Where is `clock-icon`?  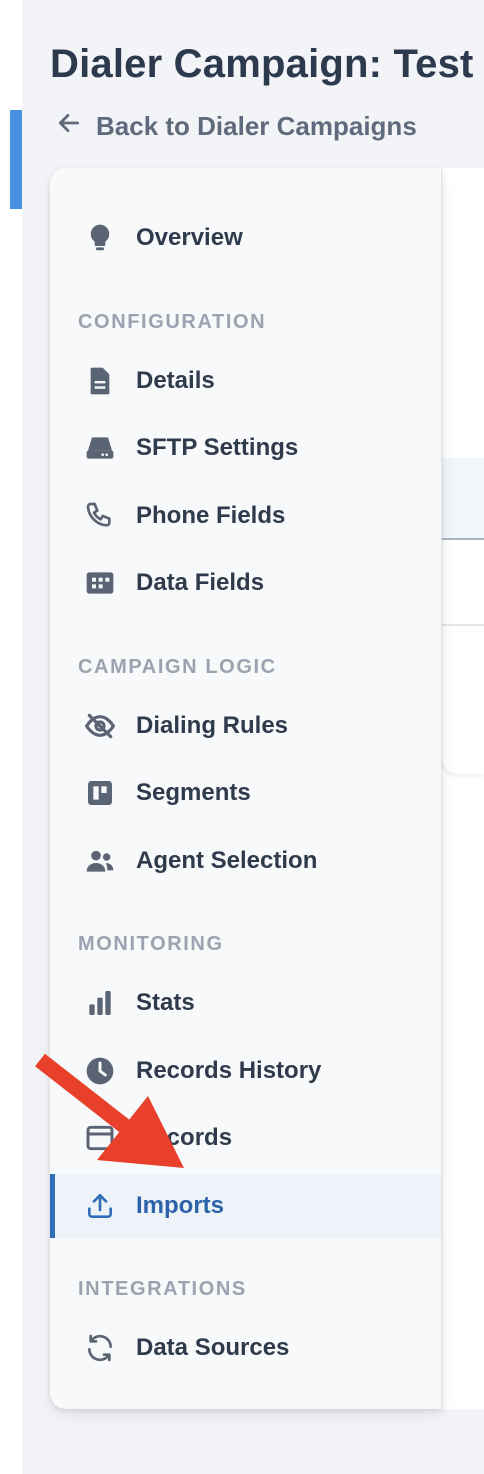
clock-icon is located at coordinates (100, 1071).